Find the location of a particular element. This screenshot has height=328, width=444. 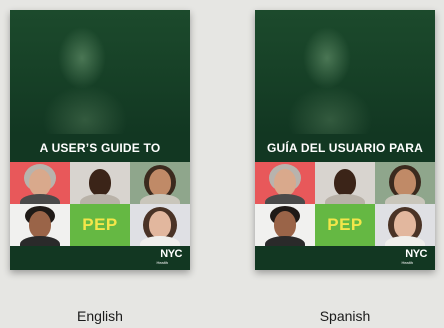

cover-title: A USER’S GUIDE TO is located at coordinates (100, 148).